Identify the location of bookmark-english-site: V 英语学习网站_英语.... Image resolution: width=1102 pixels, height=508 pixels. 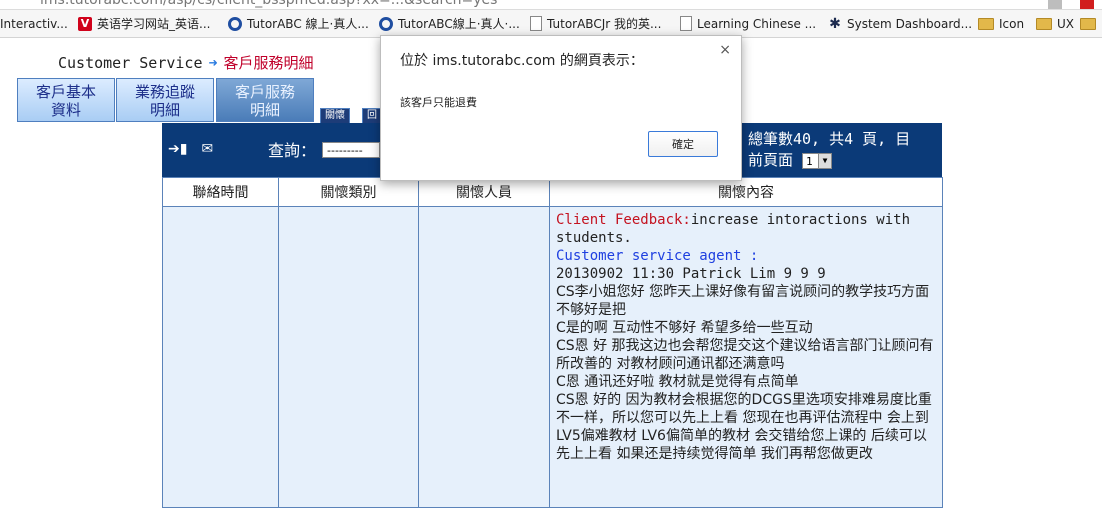
(144, 23).